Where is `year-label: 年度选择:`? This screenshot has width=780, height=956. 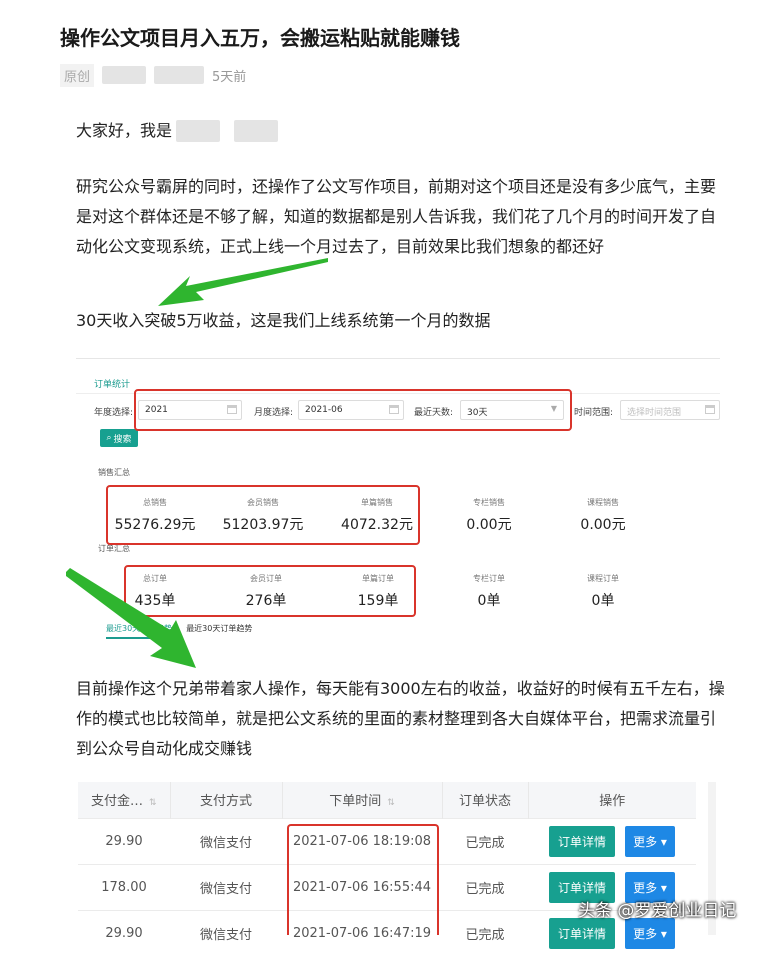
year-label: 年度选择: is located at coordinates (114, 413).